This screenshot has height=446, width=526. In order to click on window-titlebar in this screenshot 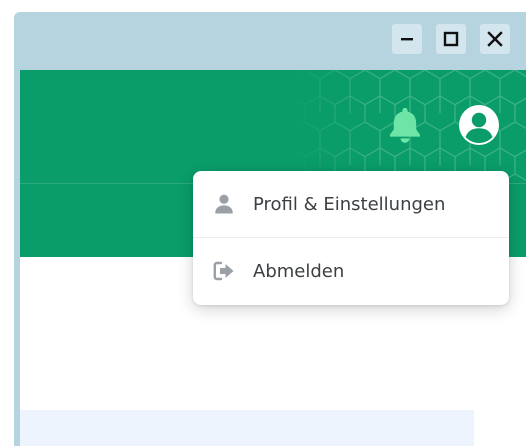, I will do `click(270, 41)`.